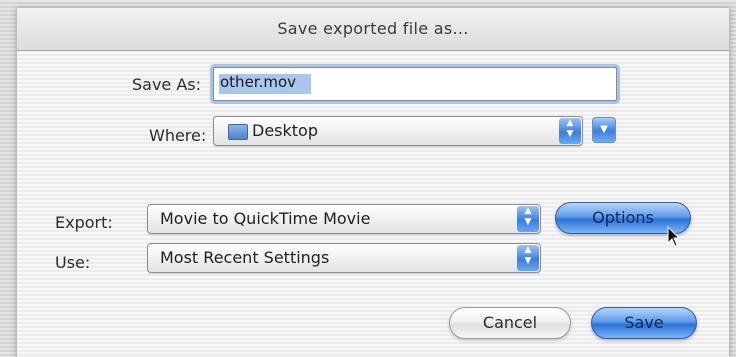 The height and width of the screenshot is (357, 736). What do you see at coordinates (644, 323) in the screenshot?
I see `save-button: Save` at bounding box center [644, 323].